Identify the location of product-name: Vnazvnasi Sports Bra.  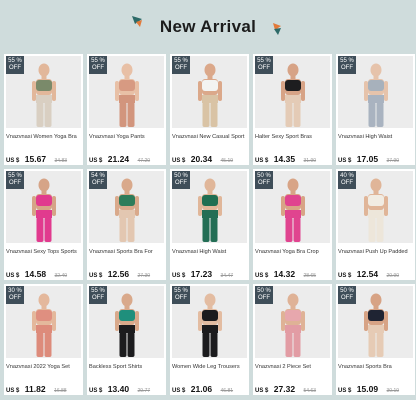
(376, 367).